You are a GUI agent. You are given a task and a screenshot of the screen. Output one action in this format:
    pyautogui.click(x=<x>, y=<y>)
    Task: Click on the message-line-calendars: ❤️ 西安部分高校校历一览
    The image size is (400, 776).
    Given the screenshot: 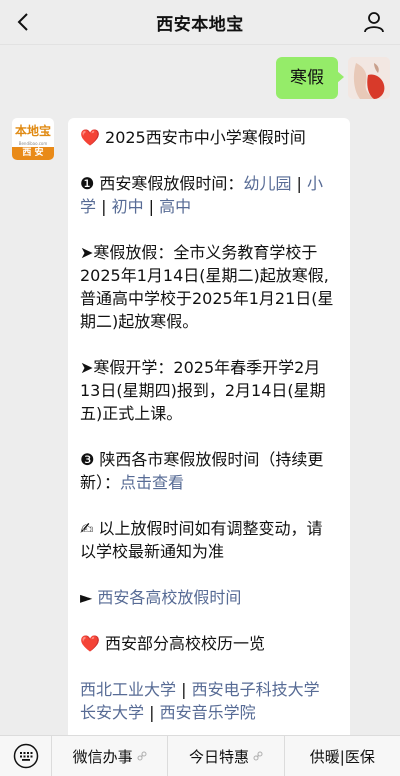 What is the action you would take?
    pyautogui.click(x=209, y=643)
    